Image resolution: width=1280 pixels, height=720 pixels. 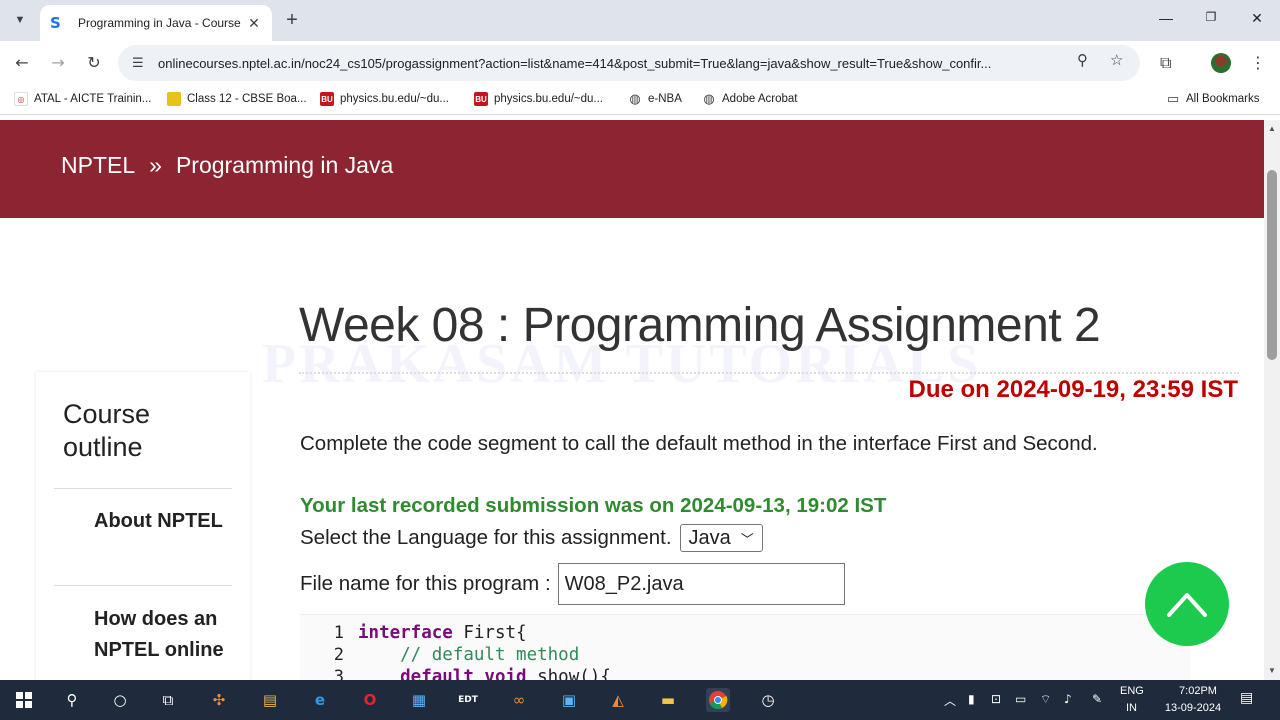 What do you see at coordinates (284, 165) in the screenshot?
I see `breadcrumb-course: Programming in Java` at bounding box center [284, 165].